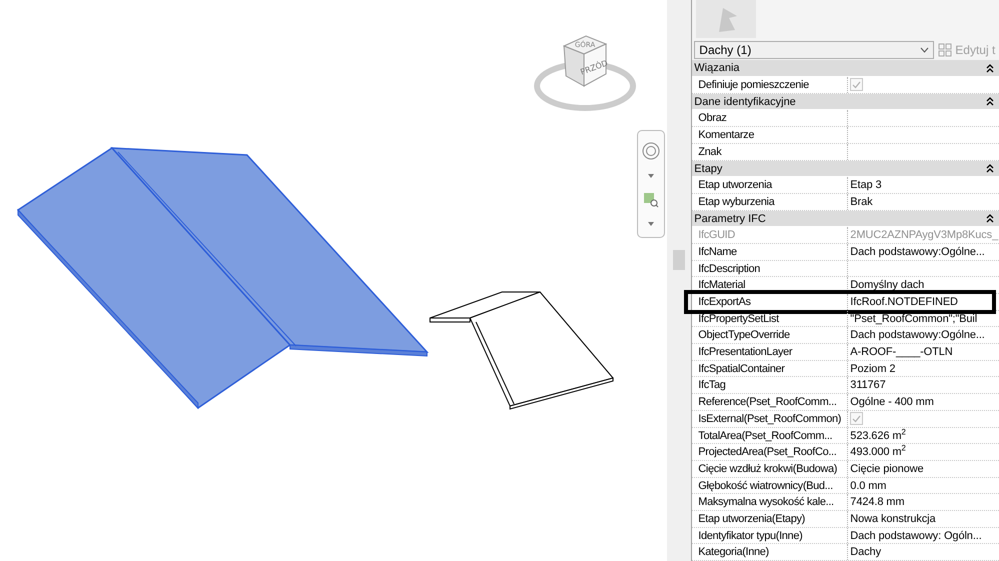 Image resolution: width=999 pixels, height=561 pixels. I want to click on property-label: Etap wyburzenia, so click(770, 202).